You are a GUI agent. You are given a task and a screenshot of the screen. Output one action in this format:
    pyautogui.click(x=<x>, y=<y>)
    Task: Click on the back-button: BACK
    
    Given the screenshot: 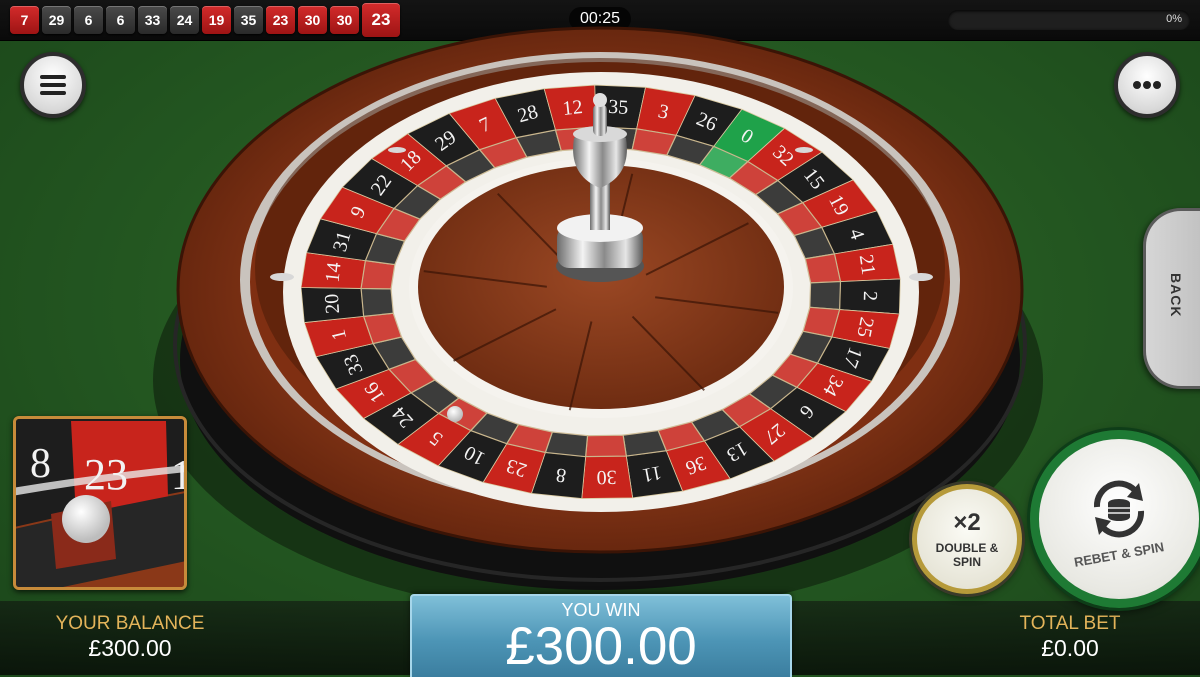 What is the action you would take?
    pyautogui.click(x=1171, y=298)
    